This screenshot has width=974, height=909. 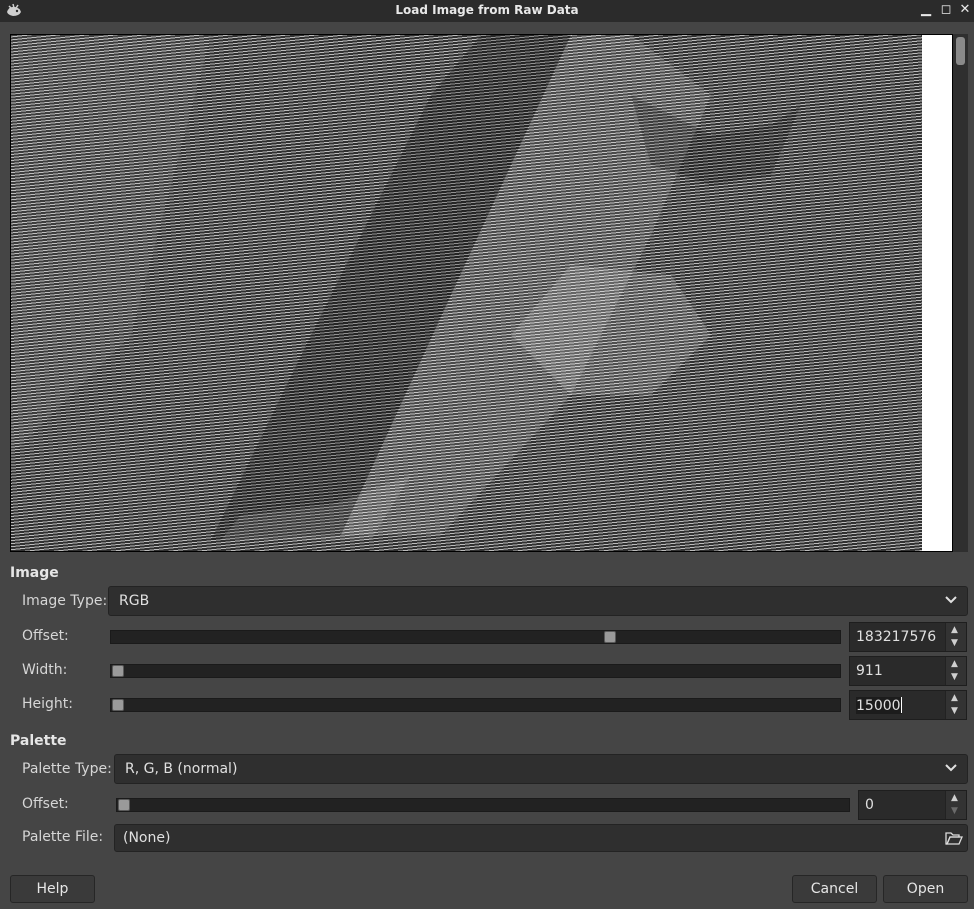 I want to click on close-icon: ✕, so click(x=965, y=10).